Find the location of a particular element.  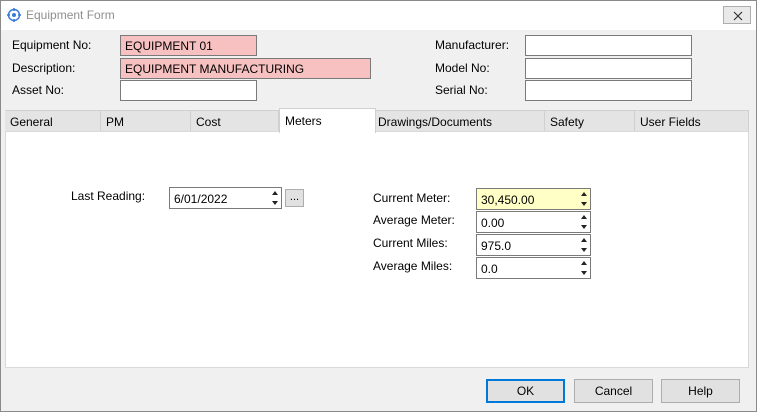

tab-safety: Safety is located at coordinates (590, 121).